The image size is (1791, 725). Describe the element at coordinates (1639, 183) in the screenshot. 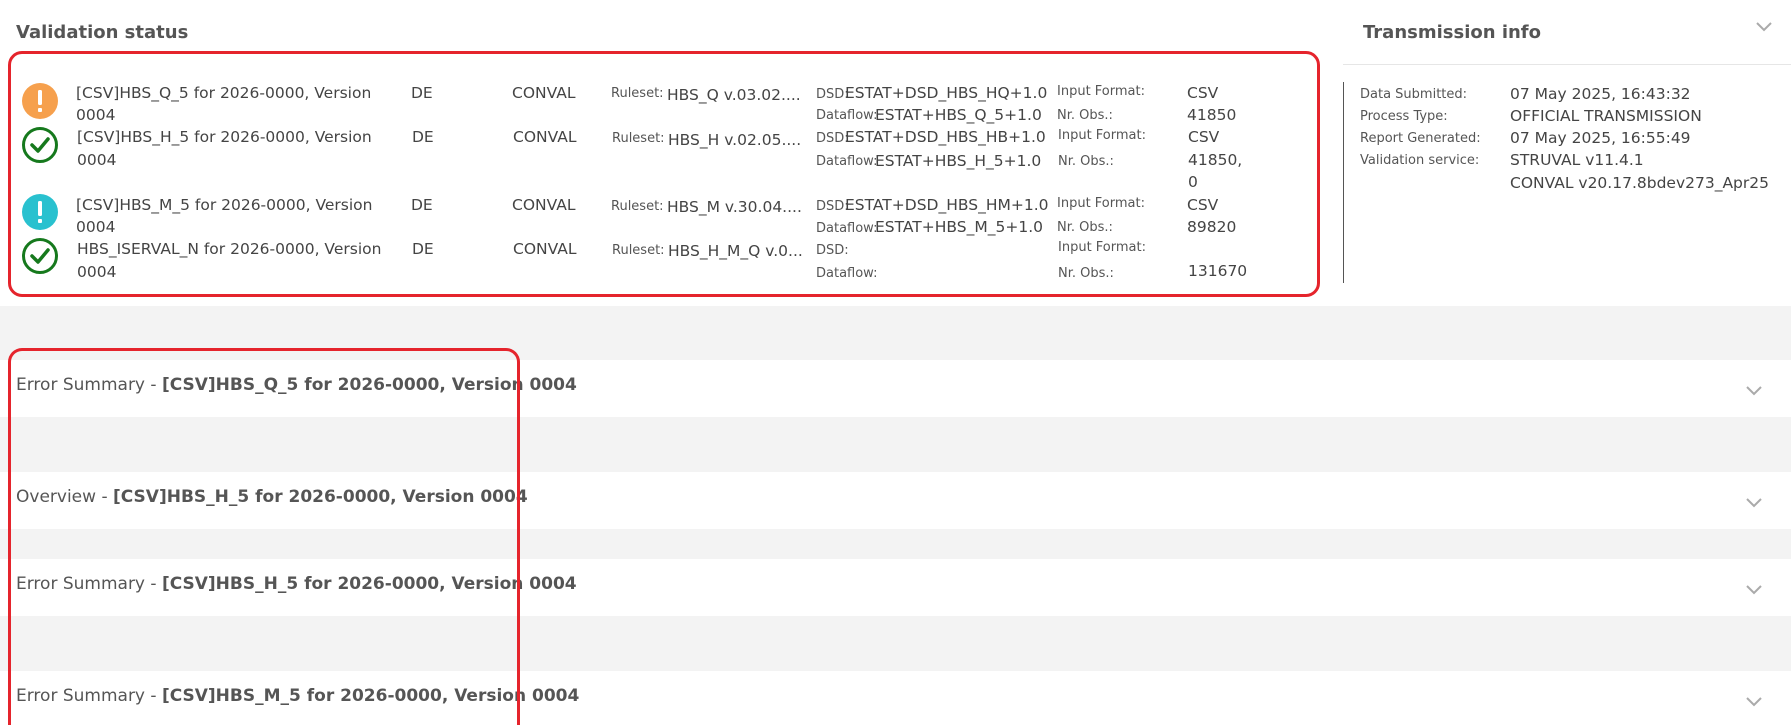

I see `validation-service-value-2: CONVAL v20.17.8bdev273_Apr25` at that location.